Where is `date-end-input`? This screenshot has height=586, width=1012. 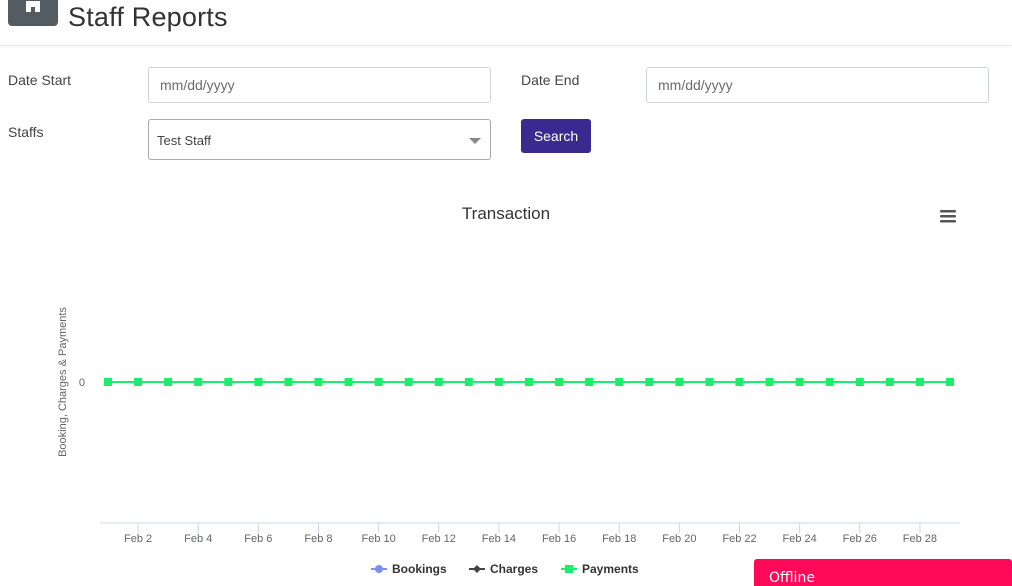
date-end-input is located at coordinates (817, 85).